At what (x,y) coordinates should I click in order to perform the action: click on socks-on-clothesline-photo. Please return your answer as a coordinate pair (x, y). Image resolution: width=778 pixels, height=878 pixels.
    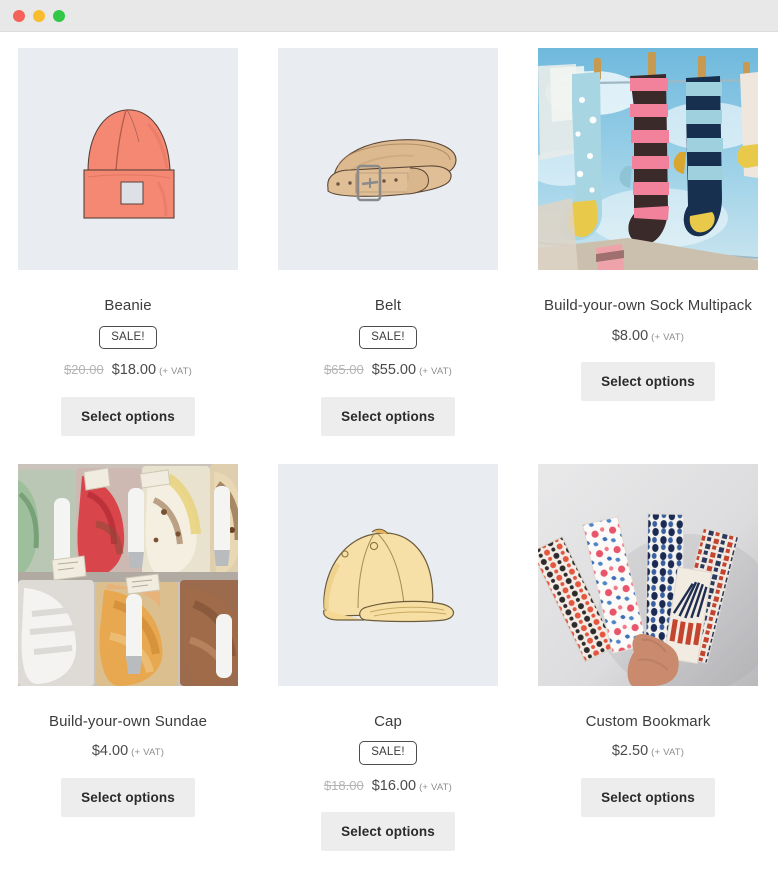
    Looking at the image, I should click on (648, 159).